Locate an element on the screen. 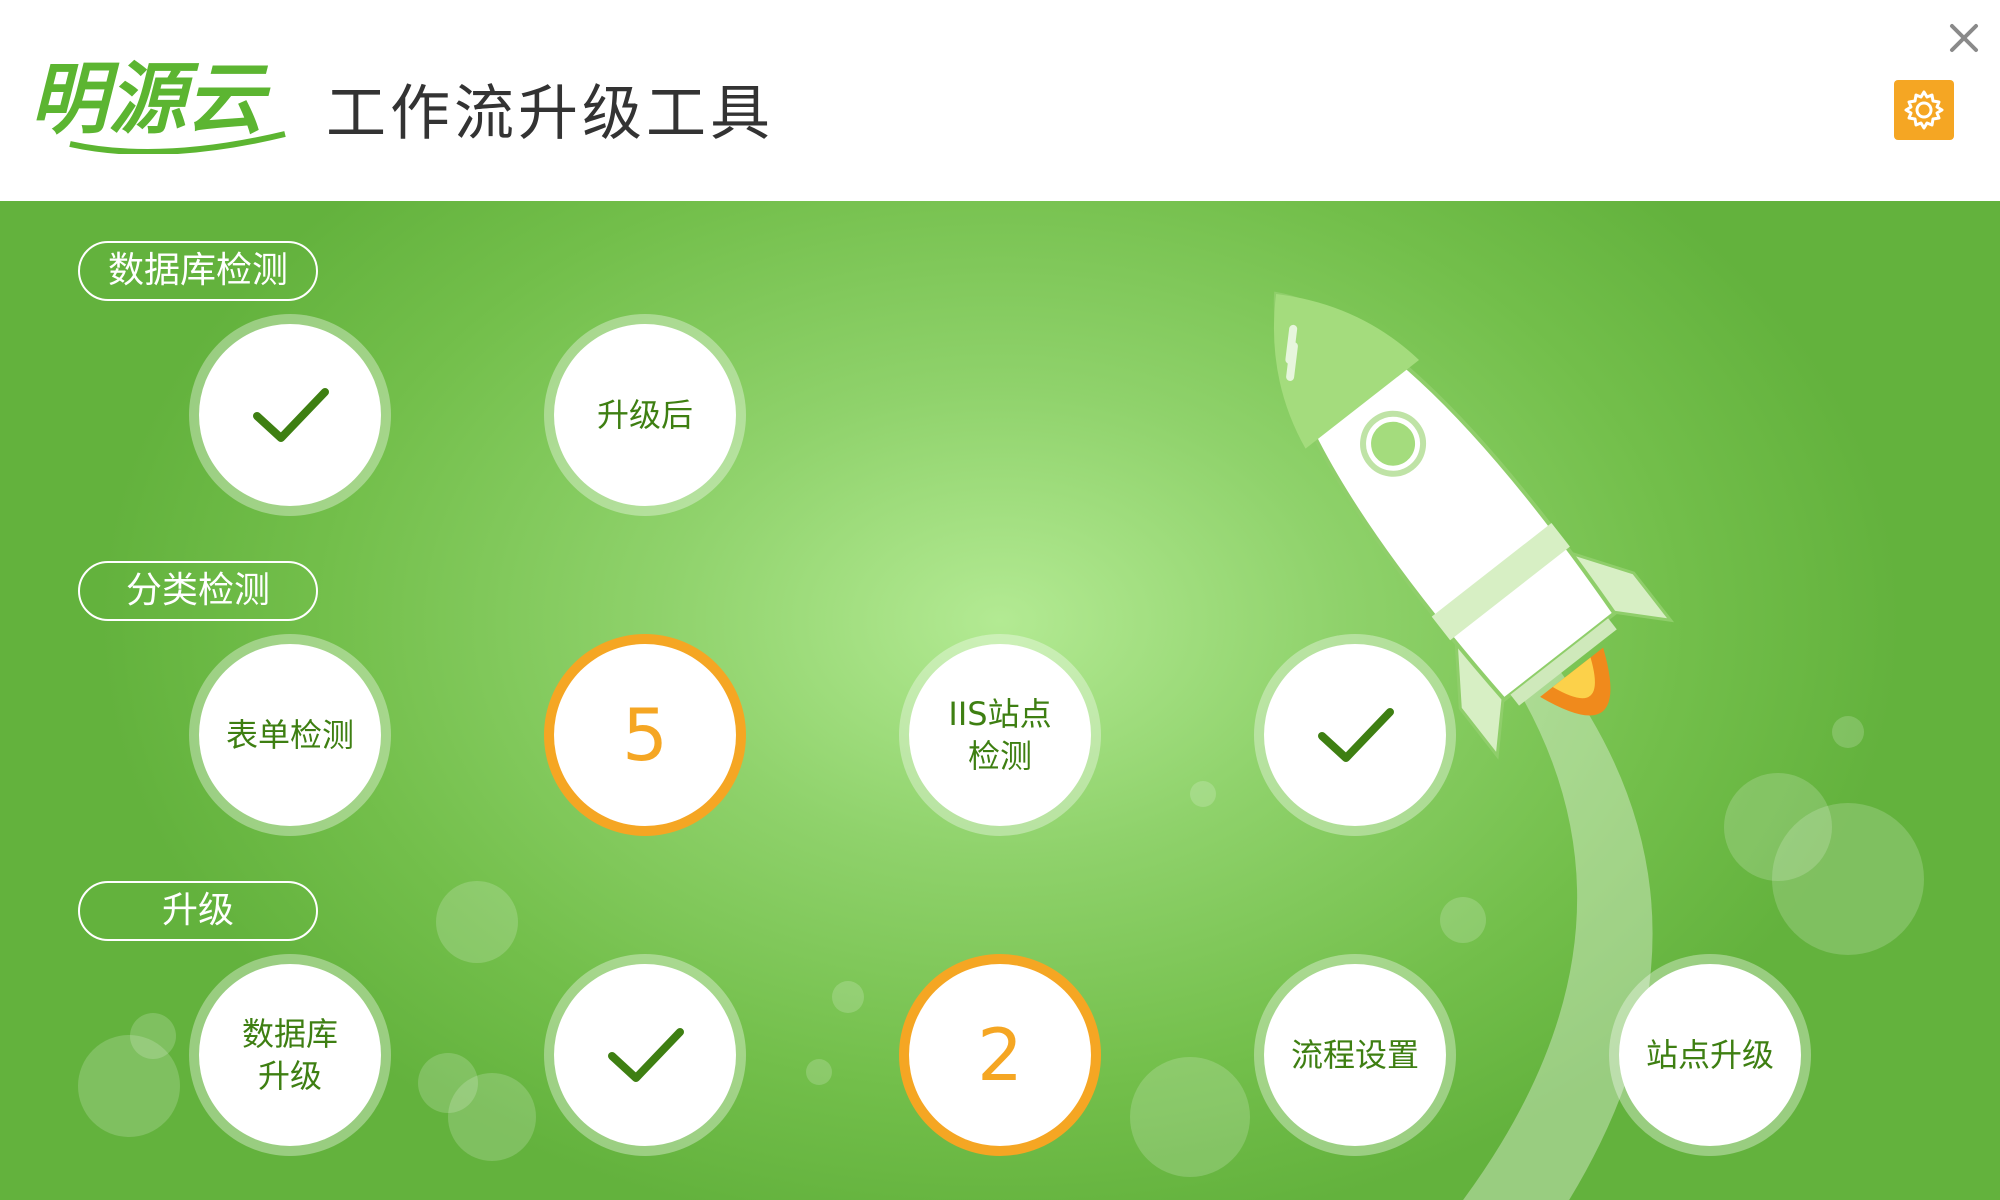 Image resolution: width=2000 pixels, height=1200 pixels. section-label-database-check: 数据库检测 is located at coordinates (198, 271).